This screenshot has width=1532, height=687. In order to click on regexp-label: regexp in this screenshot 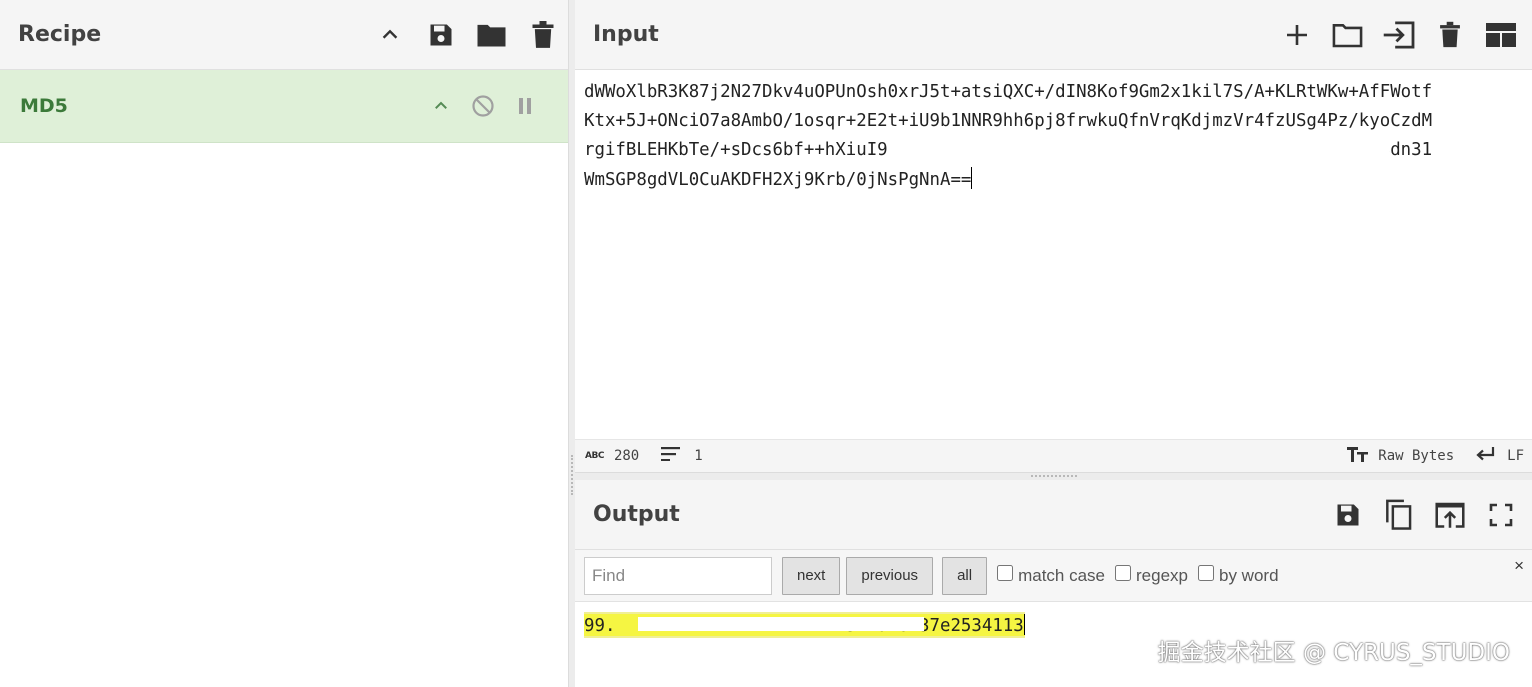, I will do `click(1162, 575)`.